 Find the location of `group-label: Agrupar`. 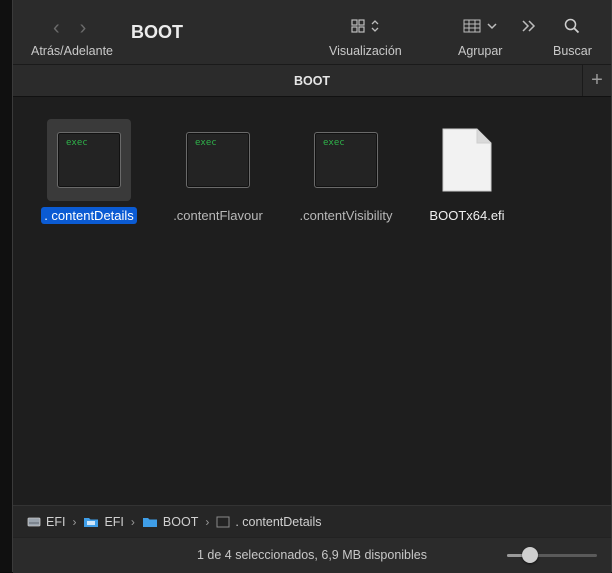

group-label: Agrupar is located at coordinates (480, 51).